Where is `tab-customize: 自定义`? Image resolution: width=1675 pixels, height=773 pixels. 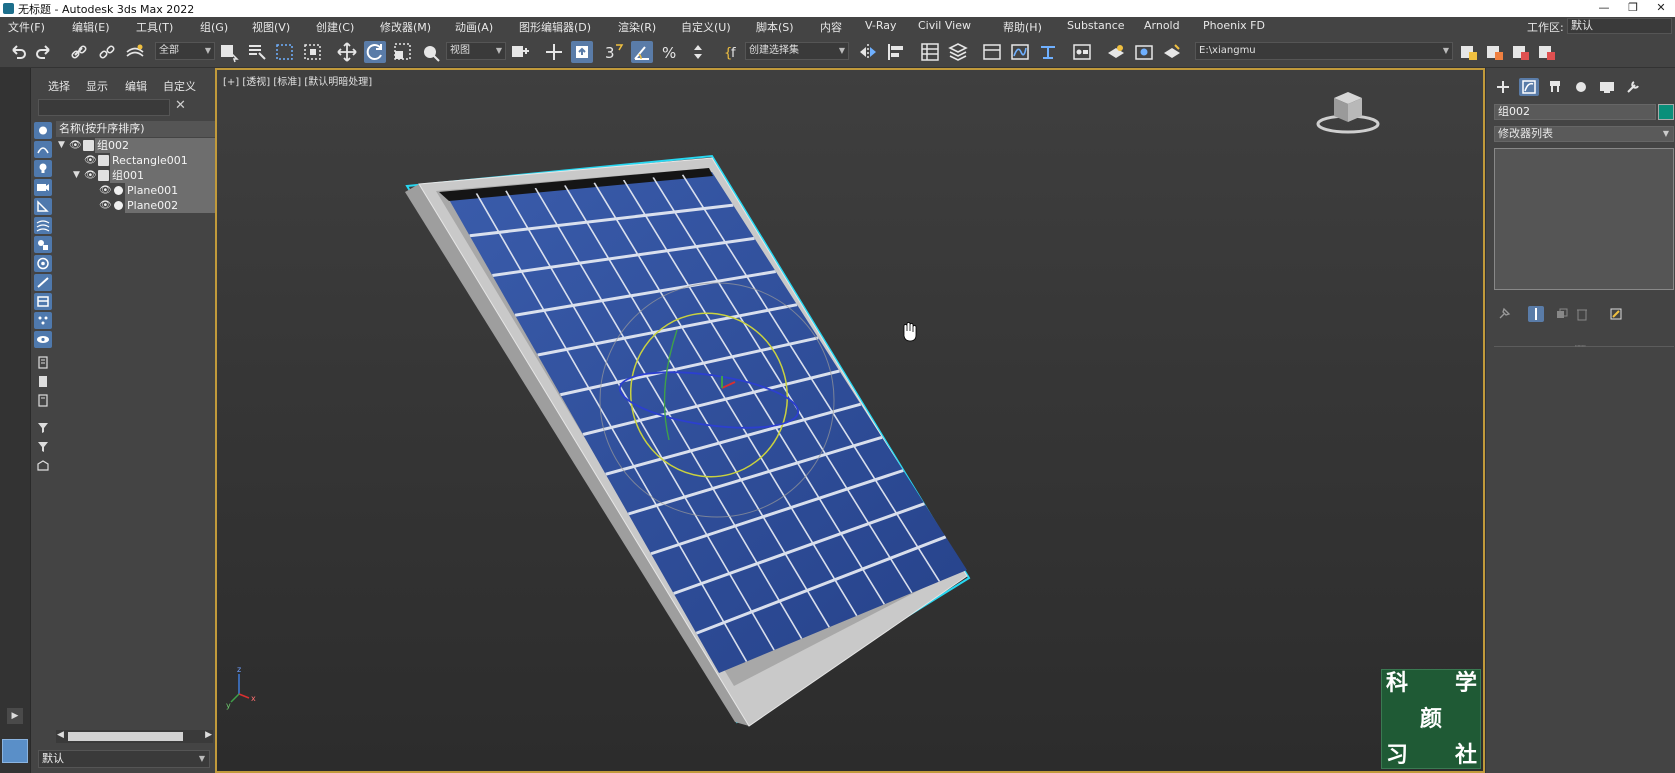
tab-customize: 自定义 is located at coordinates (179, 86).